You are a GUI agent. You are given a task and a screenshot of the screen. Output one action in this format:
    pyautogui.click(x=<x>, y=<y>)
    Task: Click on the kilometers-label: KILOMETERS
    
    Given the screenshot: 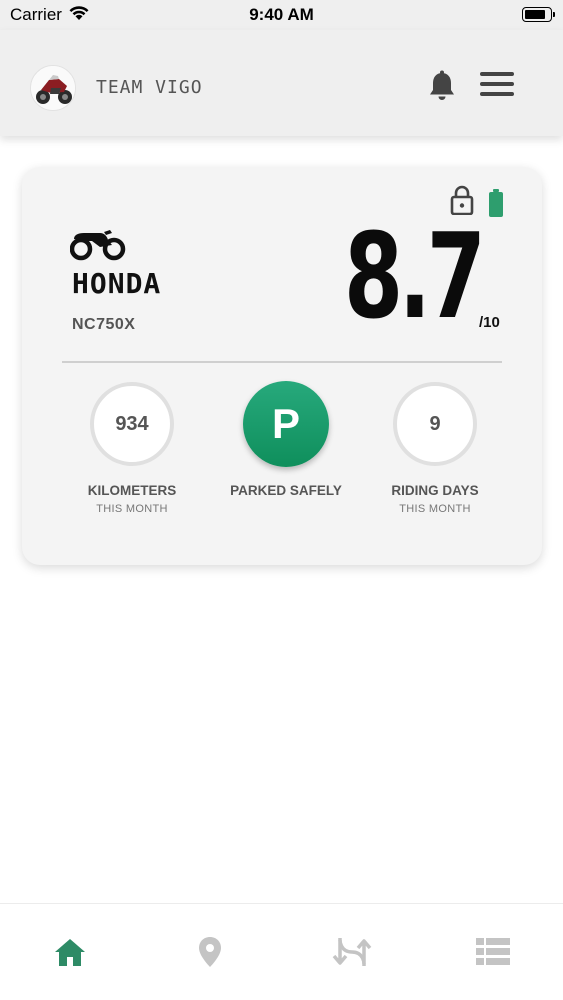 What is the action you would take?
    pyautogui.click(x=132, y=490)
    